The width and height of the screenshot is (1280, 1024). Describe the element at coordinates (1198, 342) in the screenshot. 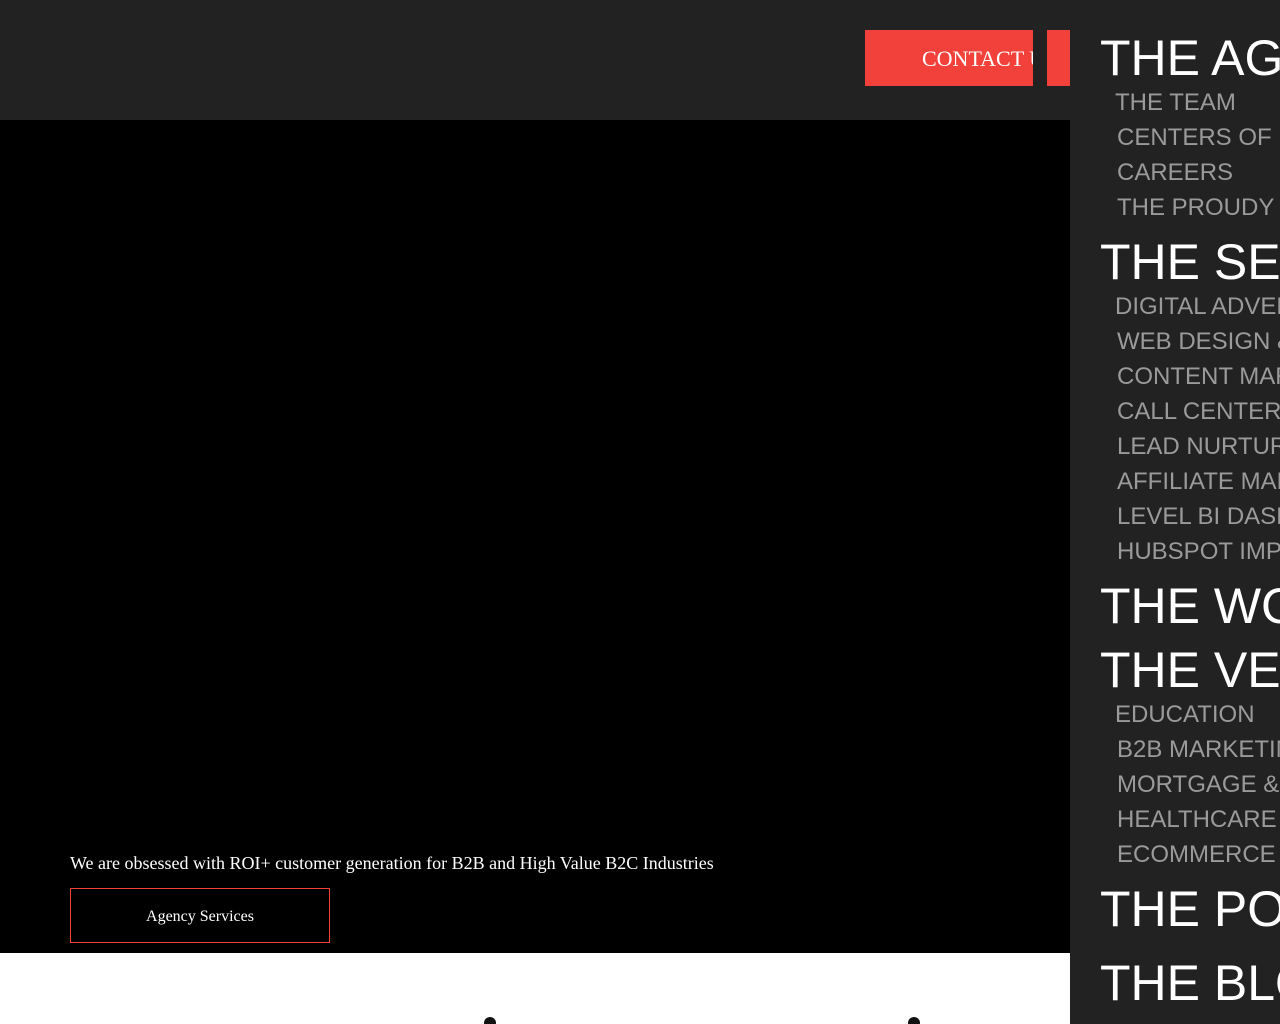

I see `nav-item-web-design: WEB DESIGN & DEVELOPMENT` at that location.